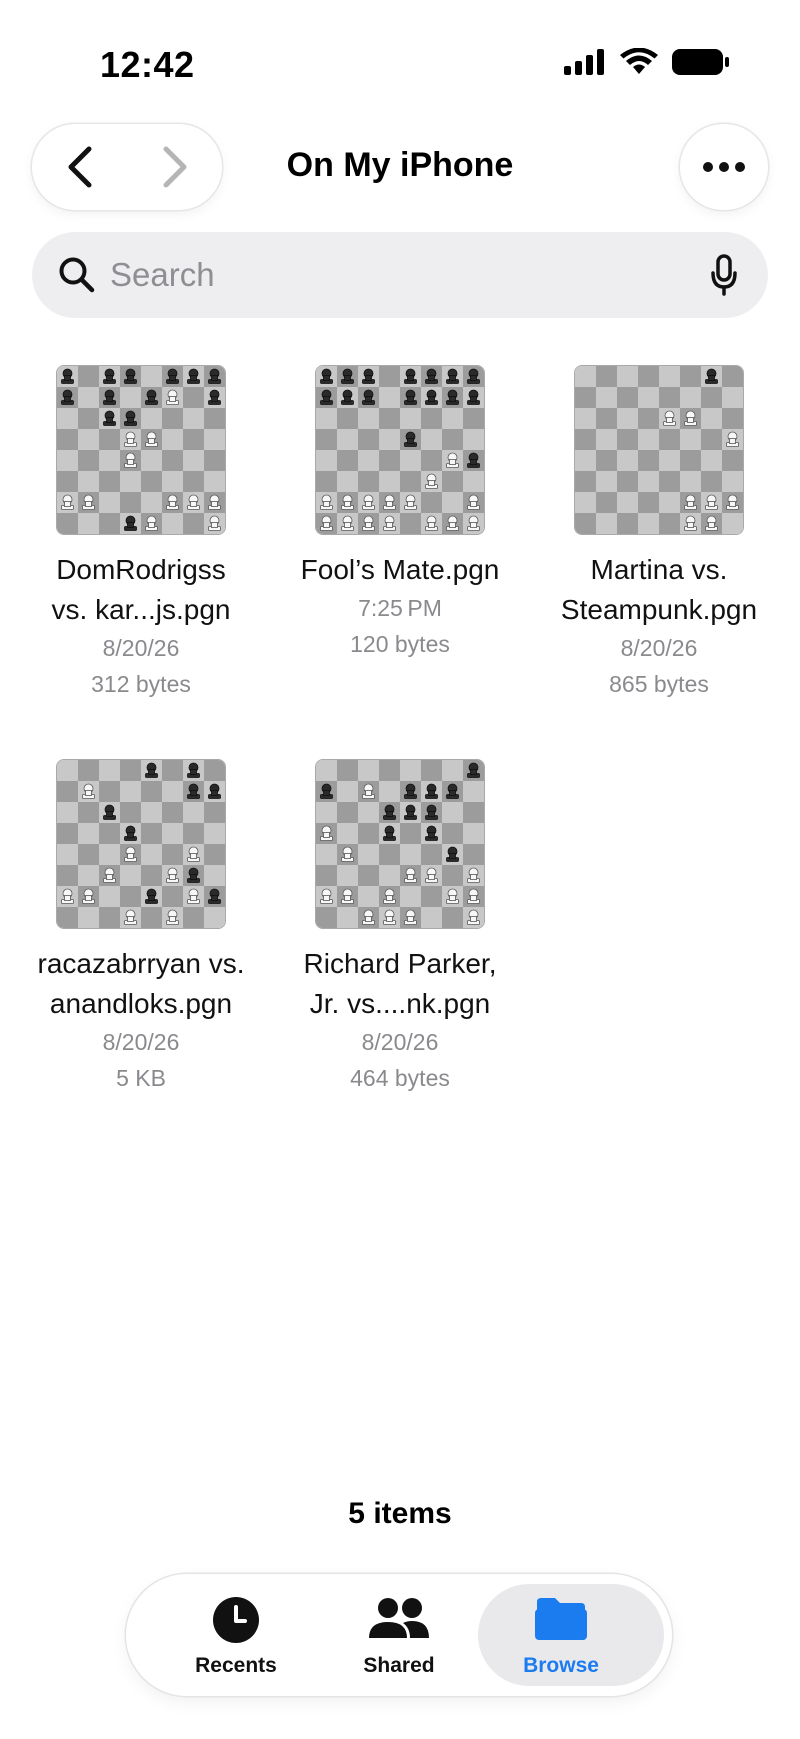 The height and width of the screenshot is (1739, 800). I want to click on status-icons, so click(647, 64).